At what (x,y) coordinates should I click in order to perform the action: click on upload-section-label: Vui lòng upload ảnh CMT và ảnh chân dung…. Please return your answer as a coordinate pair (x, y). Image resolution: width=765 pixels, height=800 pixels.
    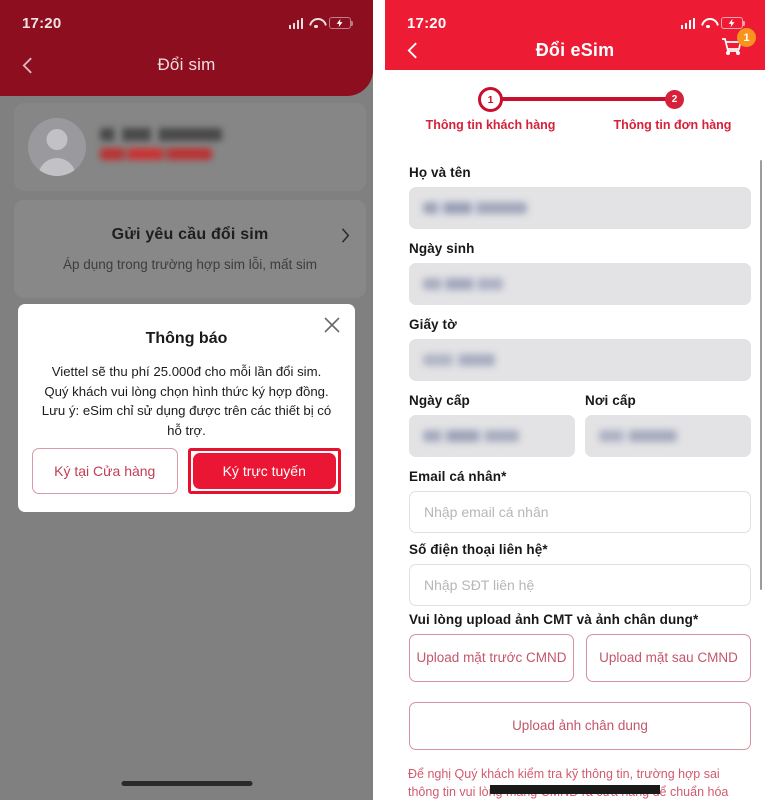
    Looking at the image, I should click on (554, 619).